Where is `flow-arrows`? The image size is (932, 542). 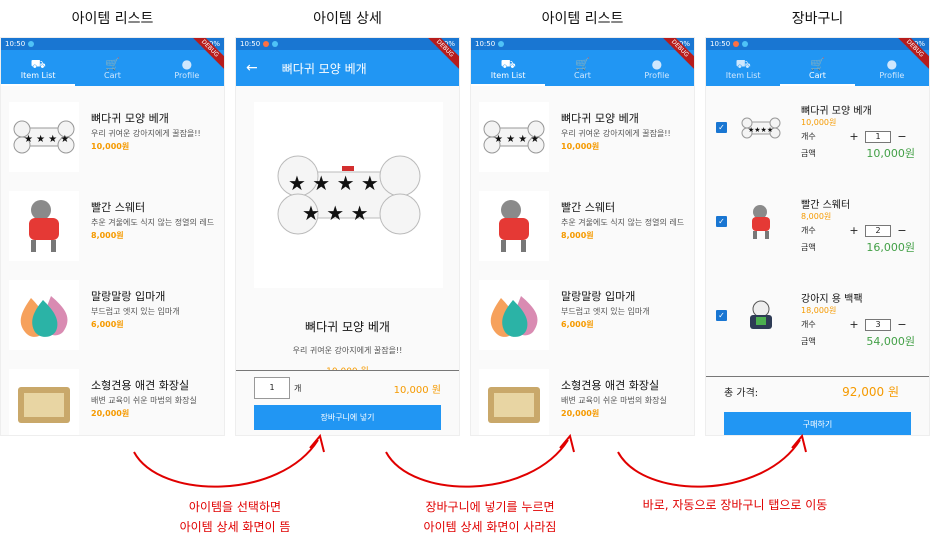 flow-arrows is located at coordinates (470, 460).